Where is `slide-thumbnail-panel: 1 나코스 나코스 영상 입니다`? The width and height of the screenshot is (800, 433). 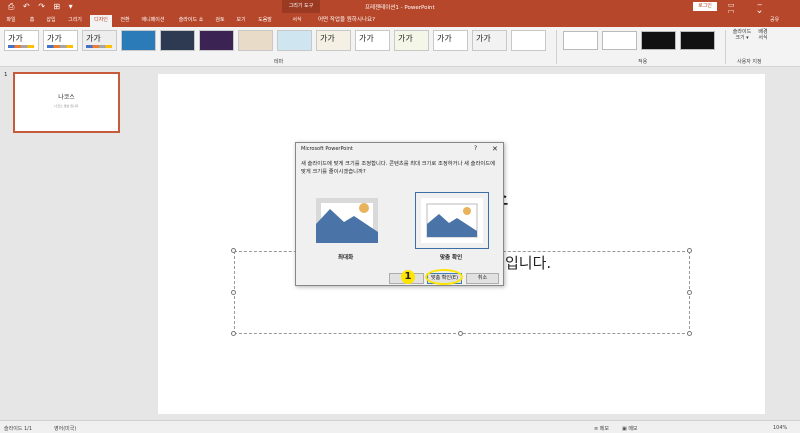
slide-thumbnail-panel: 1 나코스 나코스 영상 입니다 is located at coordinates (65, 244).